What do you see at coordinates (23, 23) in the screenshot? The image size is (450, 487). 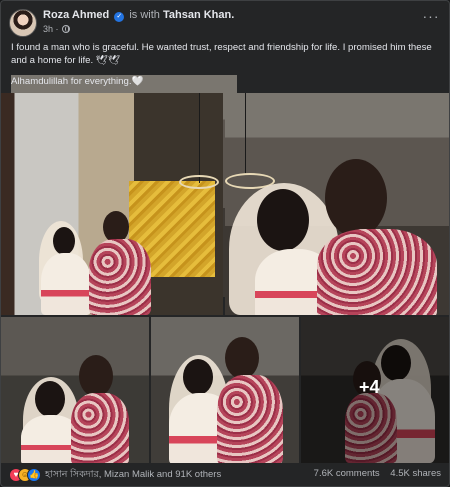 I see `avatar` at bounding box center [23, 23].